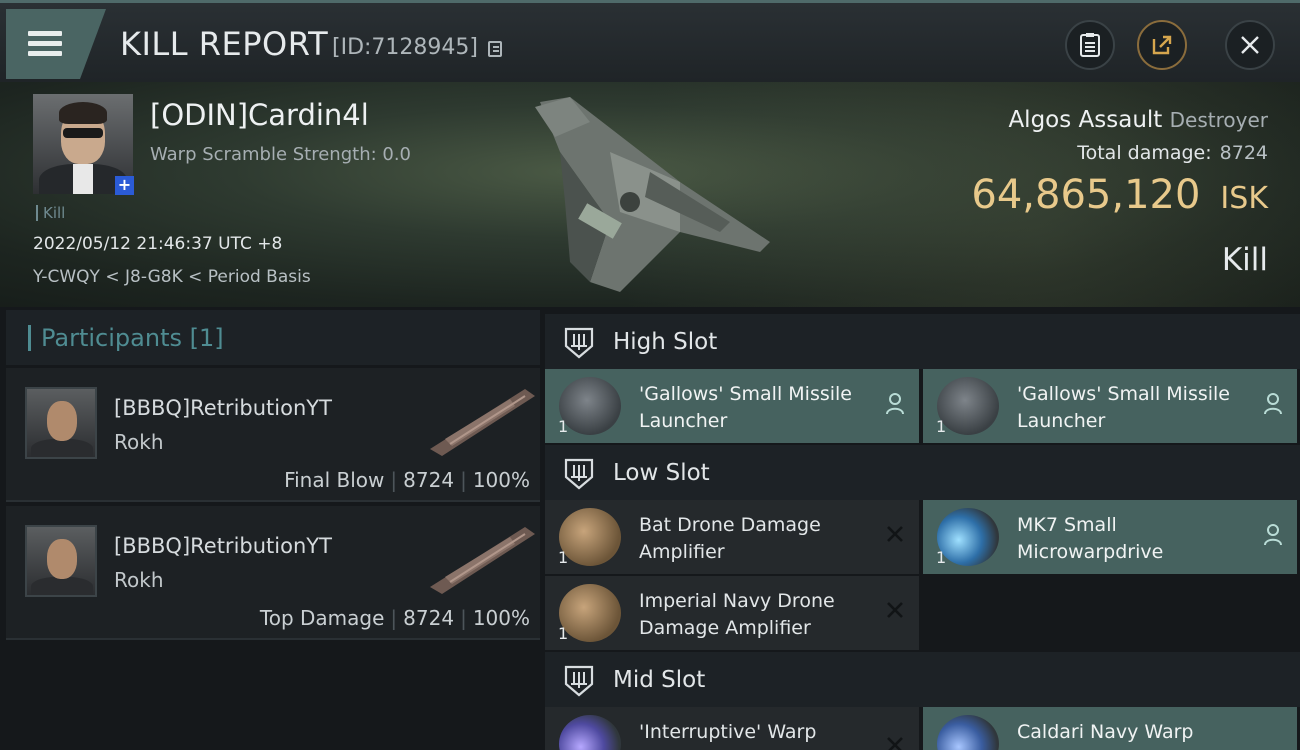 The height and width of the screenshot is (750, 1300). What do you see at coordinates (968, 537) in the screenshot?
I see `microwarpdrive-icon` at bounding box center [968, 537].